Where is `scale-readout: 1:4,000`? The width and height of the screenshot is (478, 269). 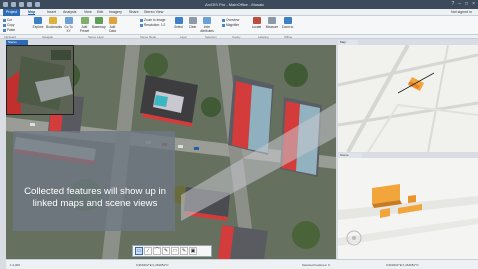 scale-readout: 1:4,000 is located at coordinates (15, 265).